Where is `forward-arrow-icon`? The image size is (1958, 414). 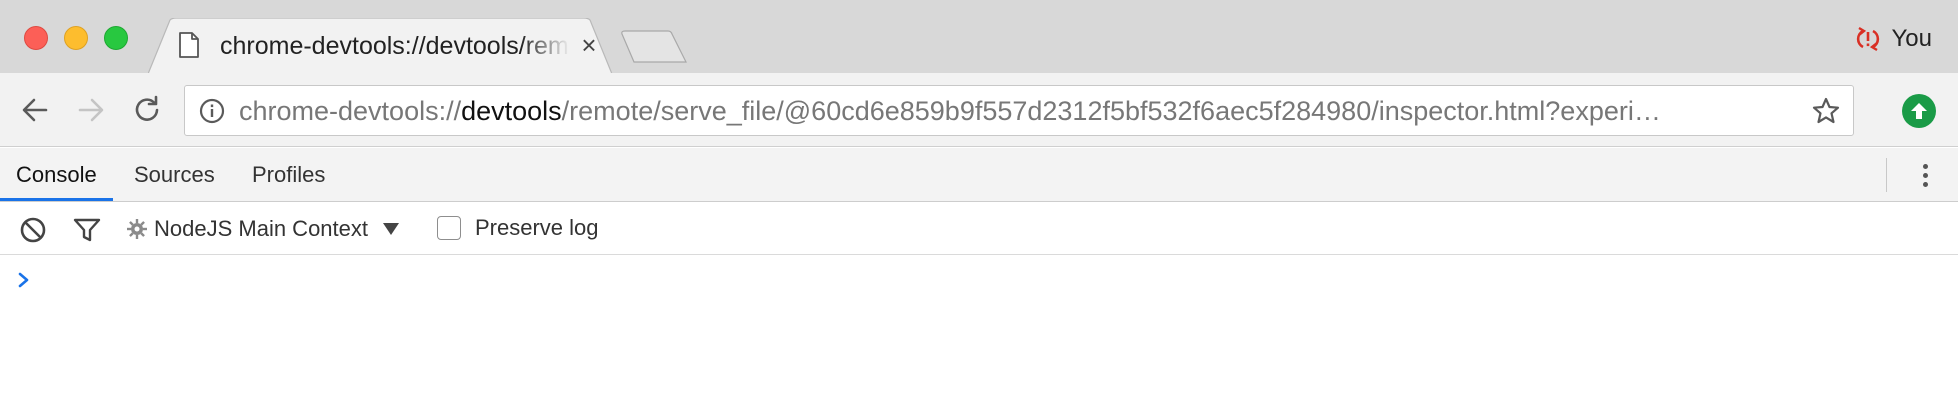 forward-arrow-icon is located at coordinates (91, 110).